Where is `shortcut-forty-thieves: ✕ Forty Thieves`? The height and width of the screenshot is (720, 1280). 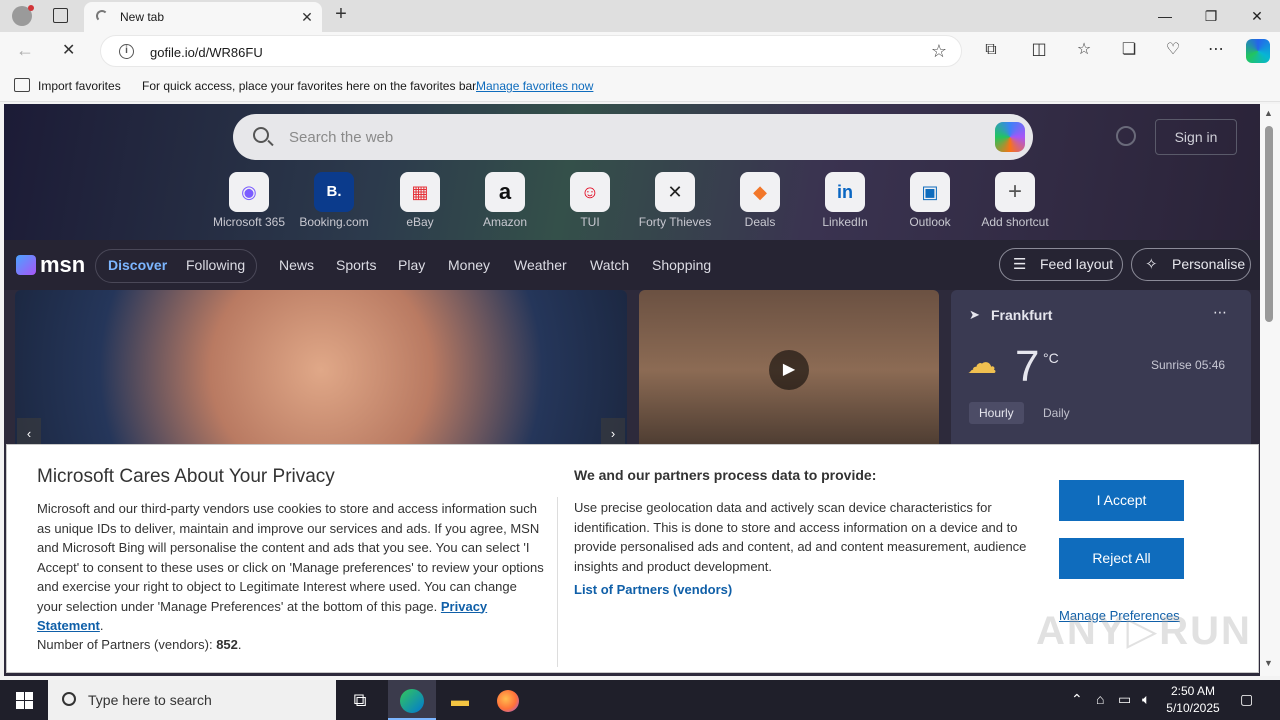 shortcut-forty-thieves: ✕ Forty Thieves is located at coordinates (675, 202).